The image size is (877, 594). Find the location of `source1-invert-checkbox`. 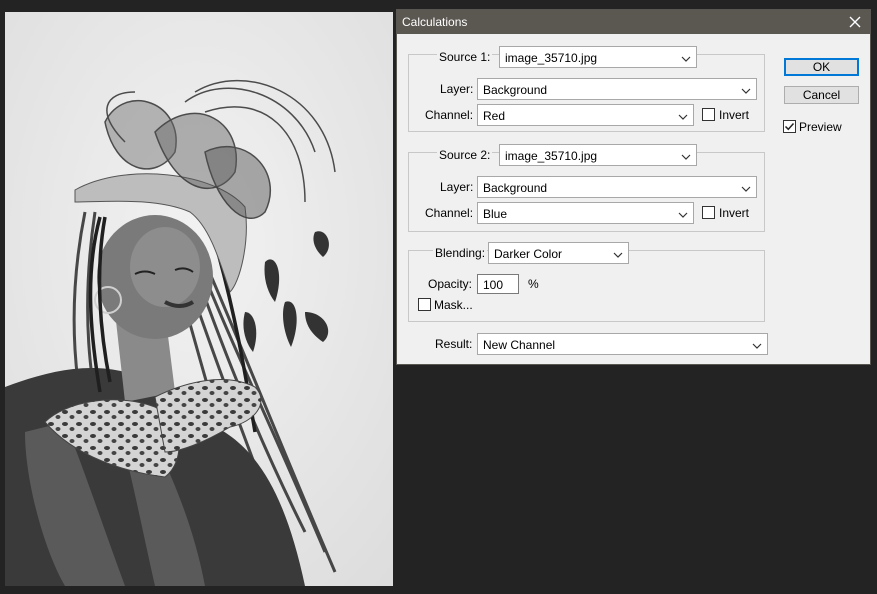

source1-invert-checkbox is located at coordinates (708, 114).